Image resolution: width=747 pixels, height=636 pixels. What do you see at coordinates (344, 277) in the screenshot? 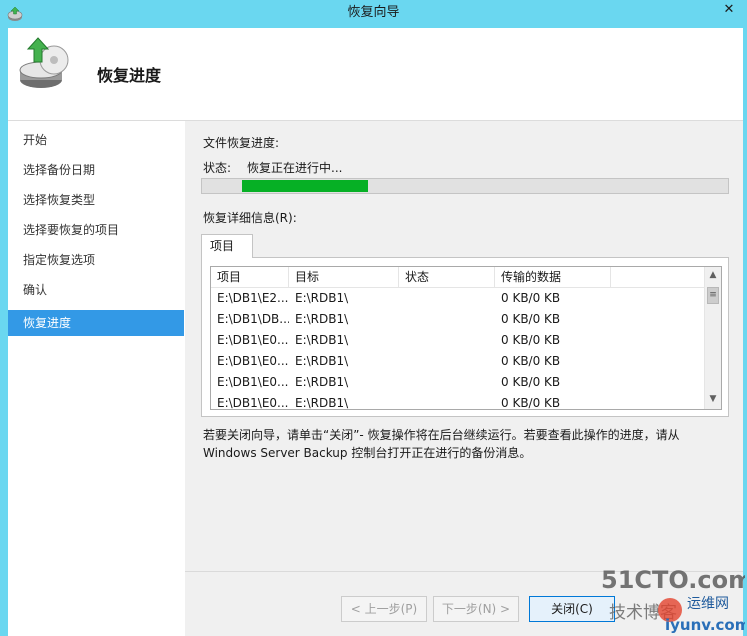
I see `column-header-target: 目标` at bounding box center [344, 277].